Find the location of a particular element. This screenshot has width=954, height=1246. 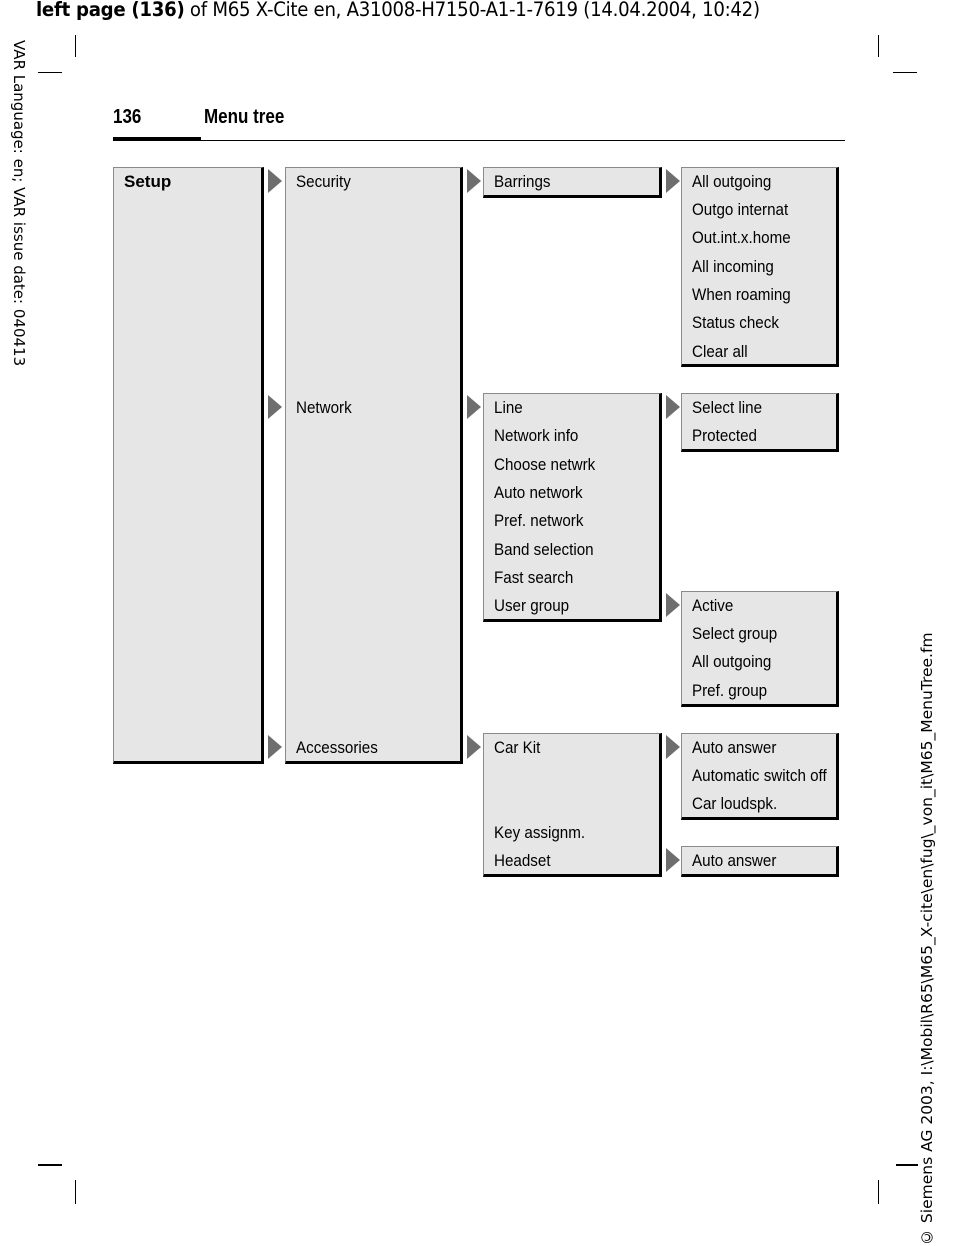

menu-item-key-assignment: Key assignm. is located at coordinates (539, 833).